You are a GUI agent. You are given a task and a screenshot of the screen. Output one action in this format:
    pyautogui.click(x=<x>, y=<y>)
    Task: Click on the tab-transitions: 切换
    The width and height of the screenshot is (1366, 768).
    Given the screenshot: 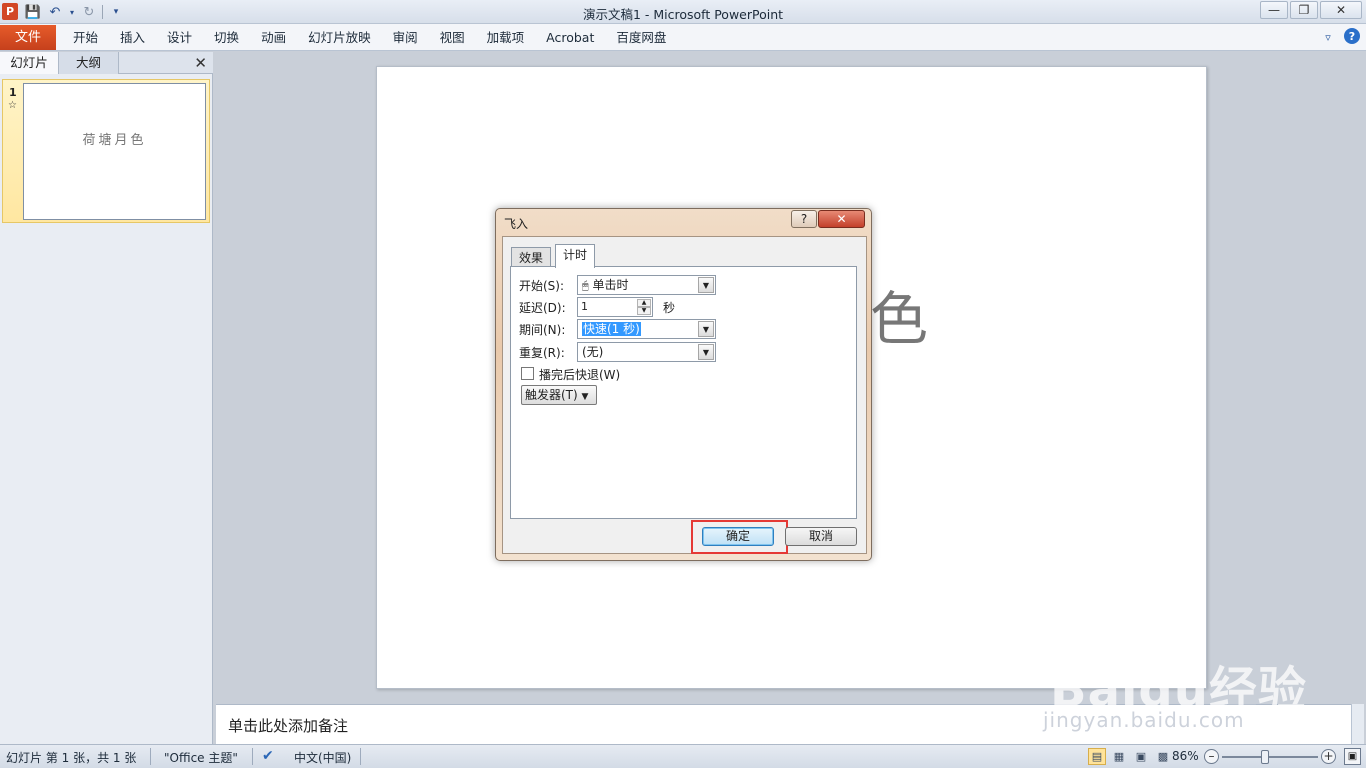 What is the action you would take?
    pyautogui.click(x=226, y=37)
    